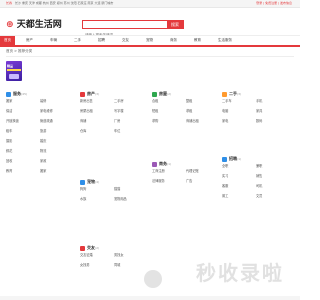 The width and height of the screenshot is (320, 300). Describe the element at coordinates (82, 248) in the screenshot. I see `dating-icon` at that location.